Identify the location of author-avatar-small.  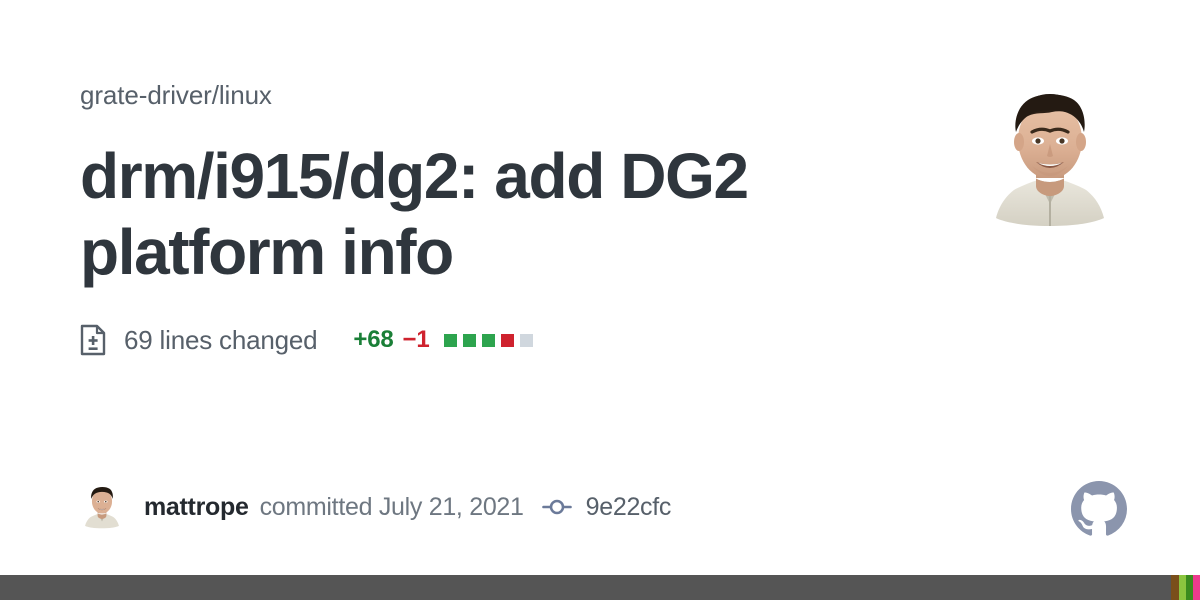
(102, 507).